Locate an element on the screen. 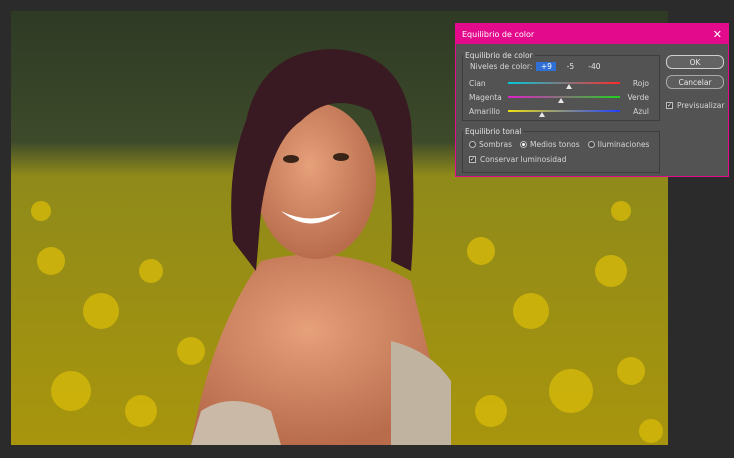 This screenshot has width=734, height=458. ok-button: OK is located at coordinates (695, 62).